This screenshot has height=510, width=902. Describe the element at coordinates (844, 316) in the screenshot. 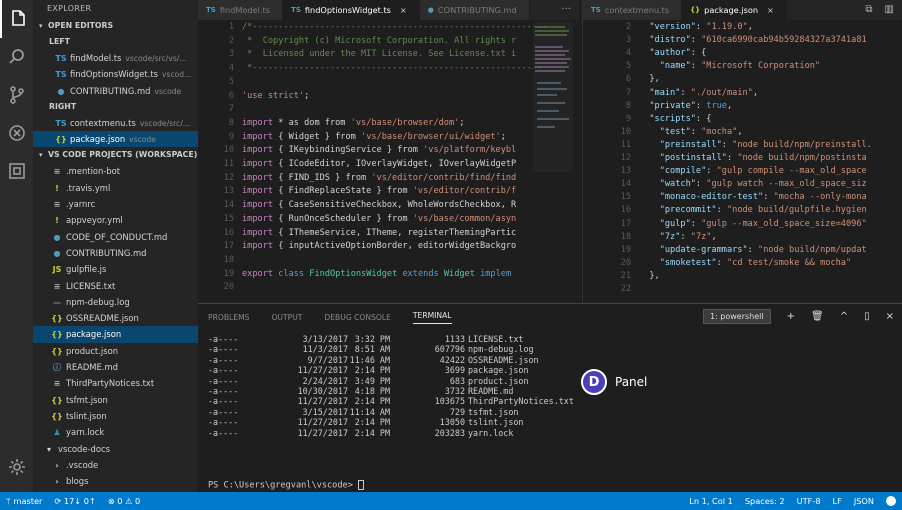

I see `maximize-panel-icon: ^` at that location.